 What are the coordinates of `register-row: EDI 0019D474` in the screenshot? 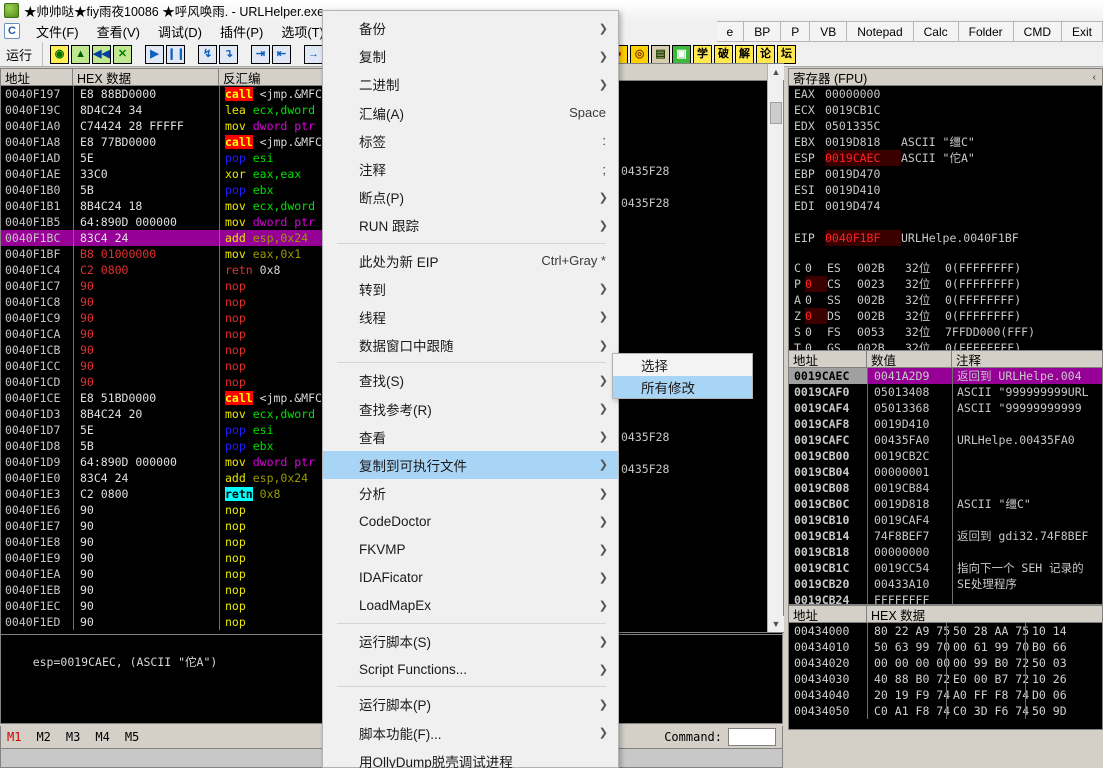 It's located at (945, 206).